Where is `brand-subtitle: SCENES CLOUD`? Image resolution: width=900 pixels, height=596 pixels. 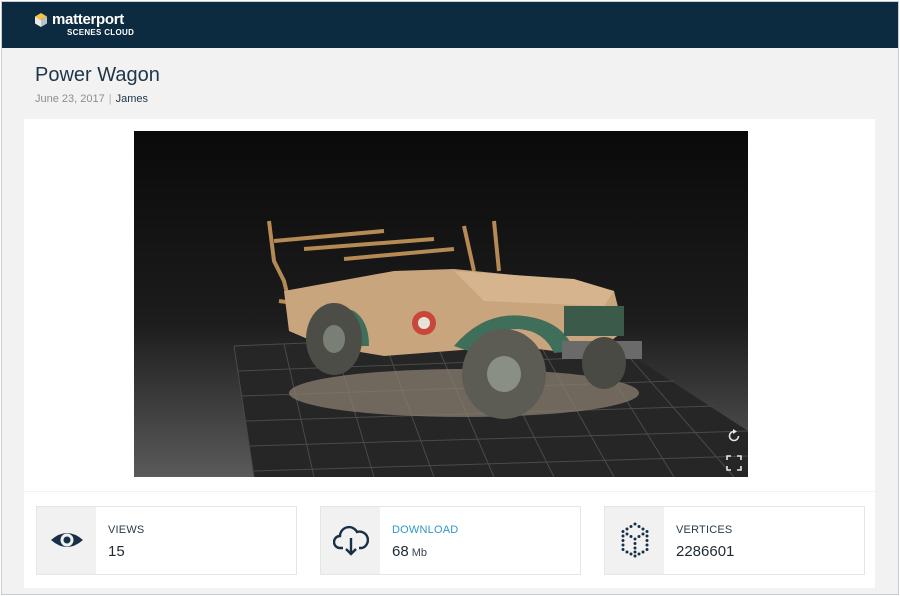
brand-subtitle: SCENES CLOUD is located at coordinates (101, 32).